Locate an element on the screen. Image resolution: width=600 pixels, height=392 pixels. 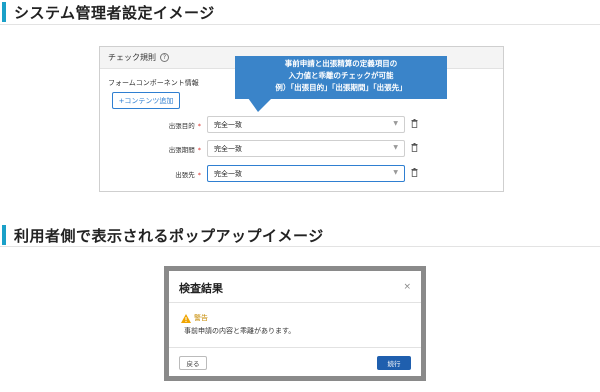
section-title: 利用者側で表示されるポップアップイメージ is located at coordinates (169, 235).